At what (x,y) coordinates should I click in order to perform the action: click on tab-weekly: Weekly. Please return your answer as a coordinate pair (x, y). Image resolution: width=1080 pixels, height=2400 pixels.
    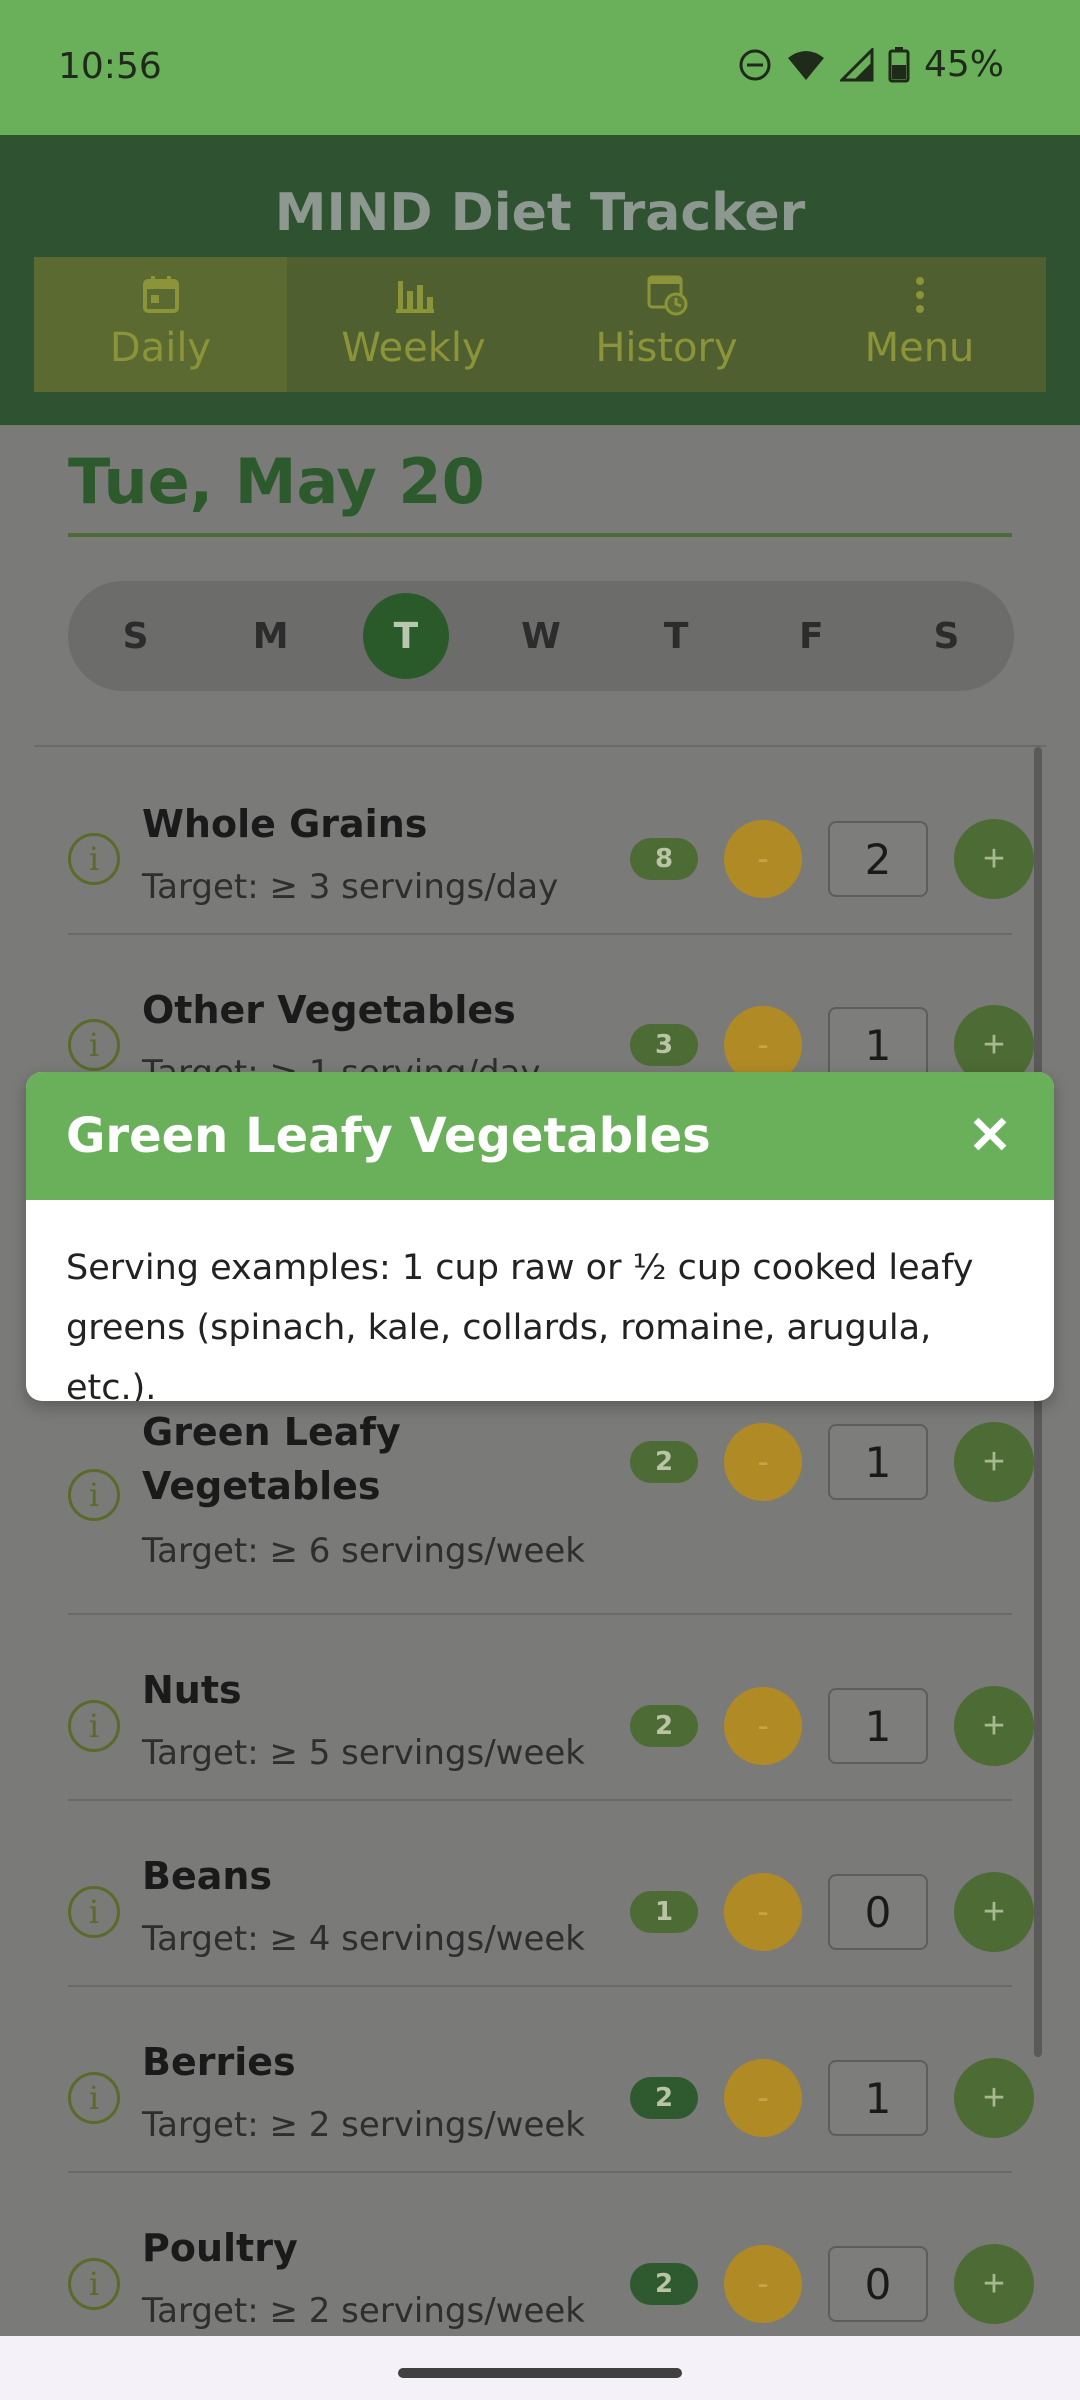
    Looking at the image, I should click on (413, 324).